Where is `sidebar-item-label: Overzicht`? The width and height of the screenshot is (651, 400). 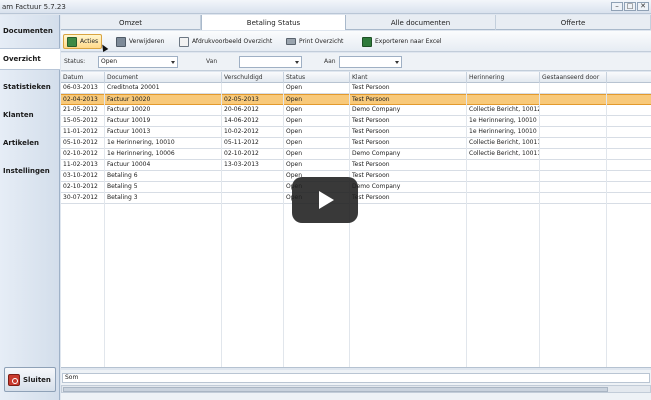
sidebar-item-label: Overzicht is located at coordinates (22, 59).